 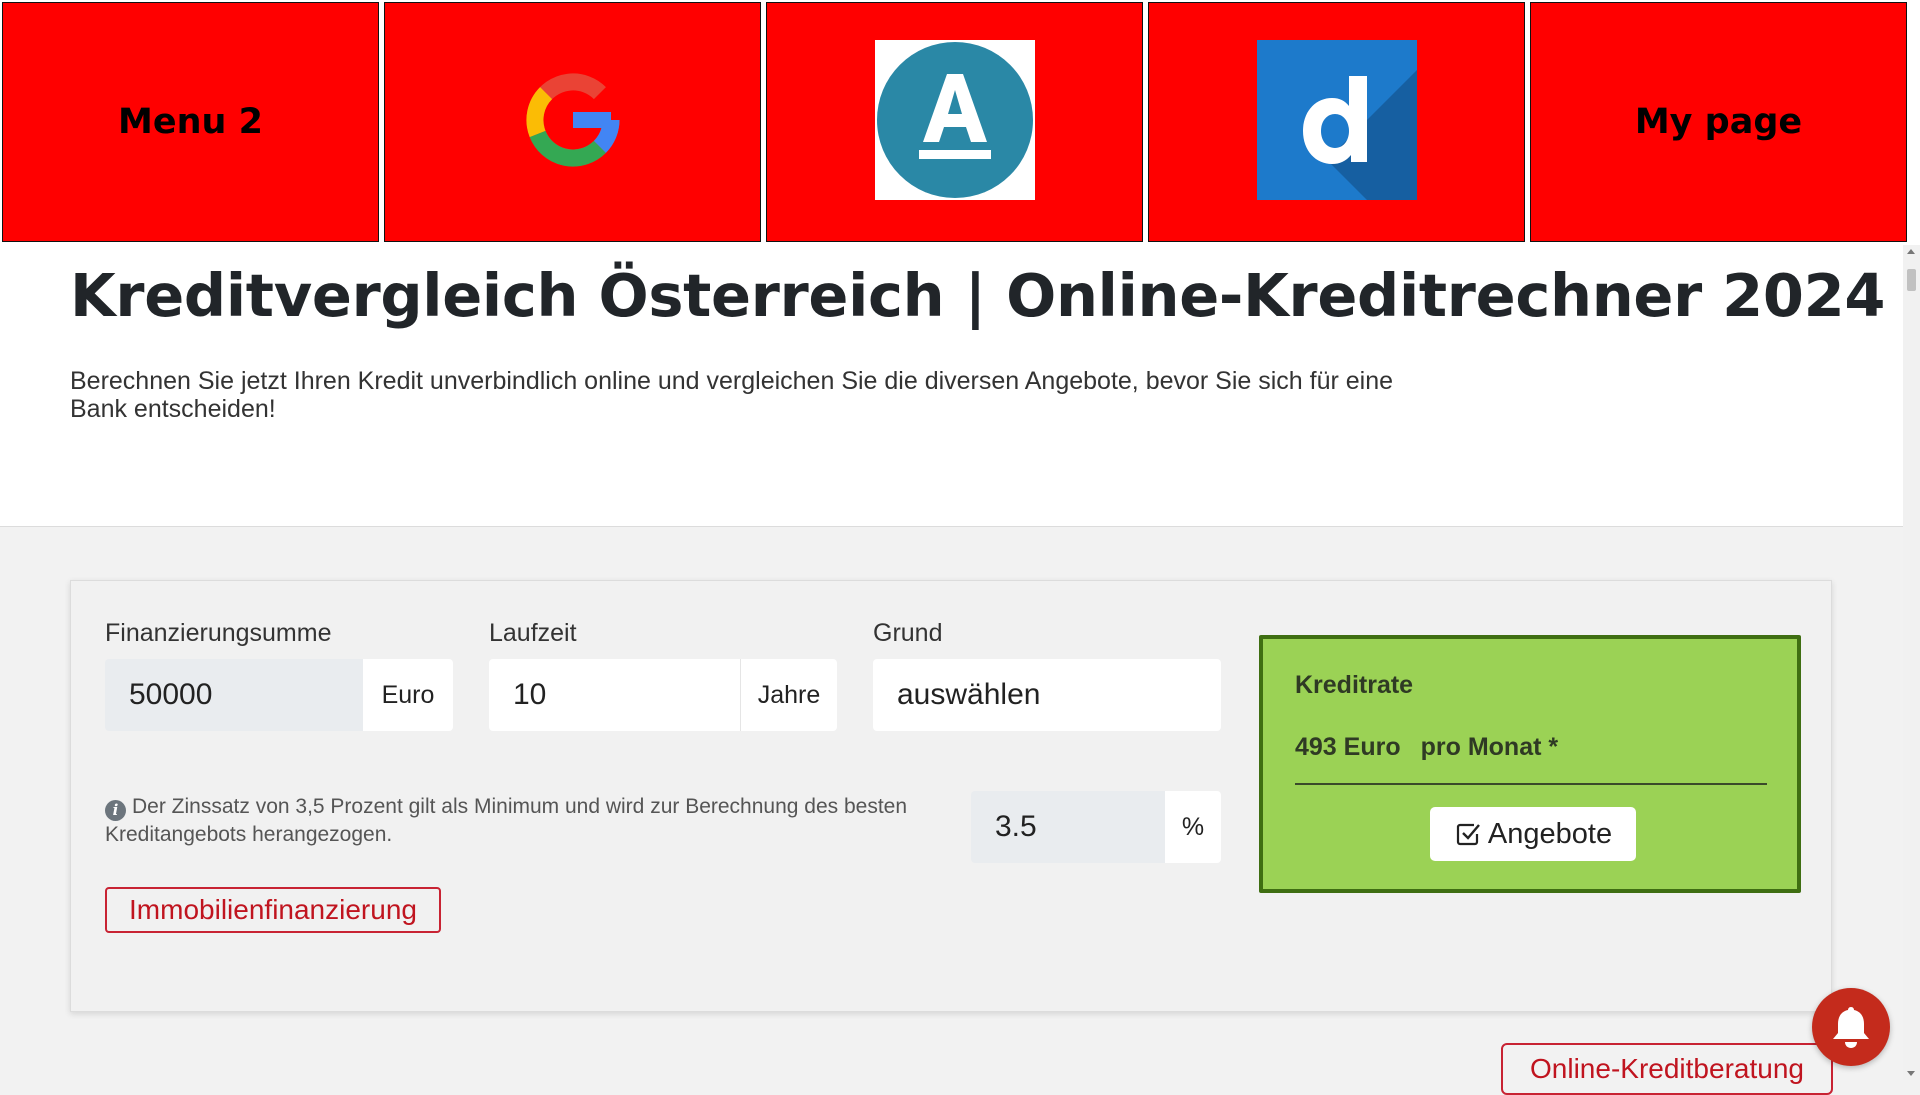 I want to click on menu-item-google, so click(x=572, y=122).